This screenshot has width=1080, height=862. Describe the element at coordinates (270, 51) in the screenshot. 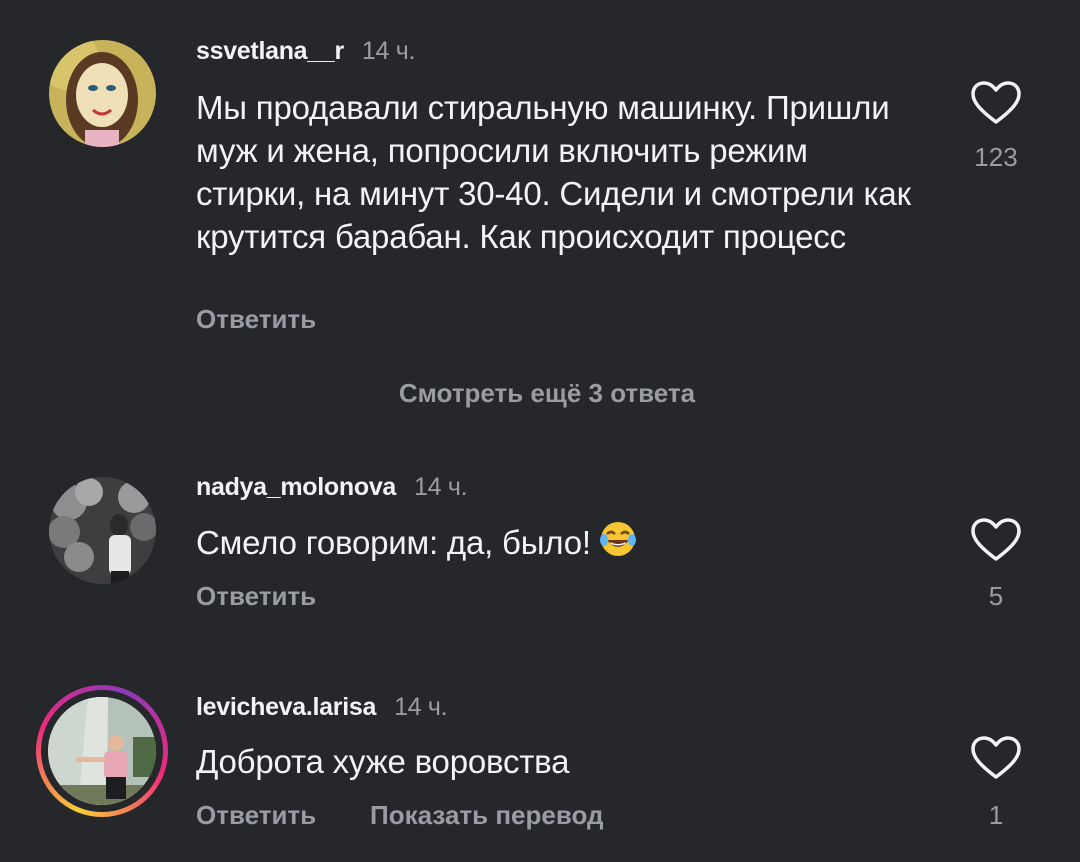

I see `username-text: ssvetlana__r` at that location.